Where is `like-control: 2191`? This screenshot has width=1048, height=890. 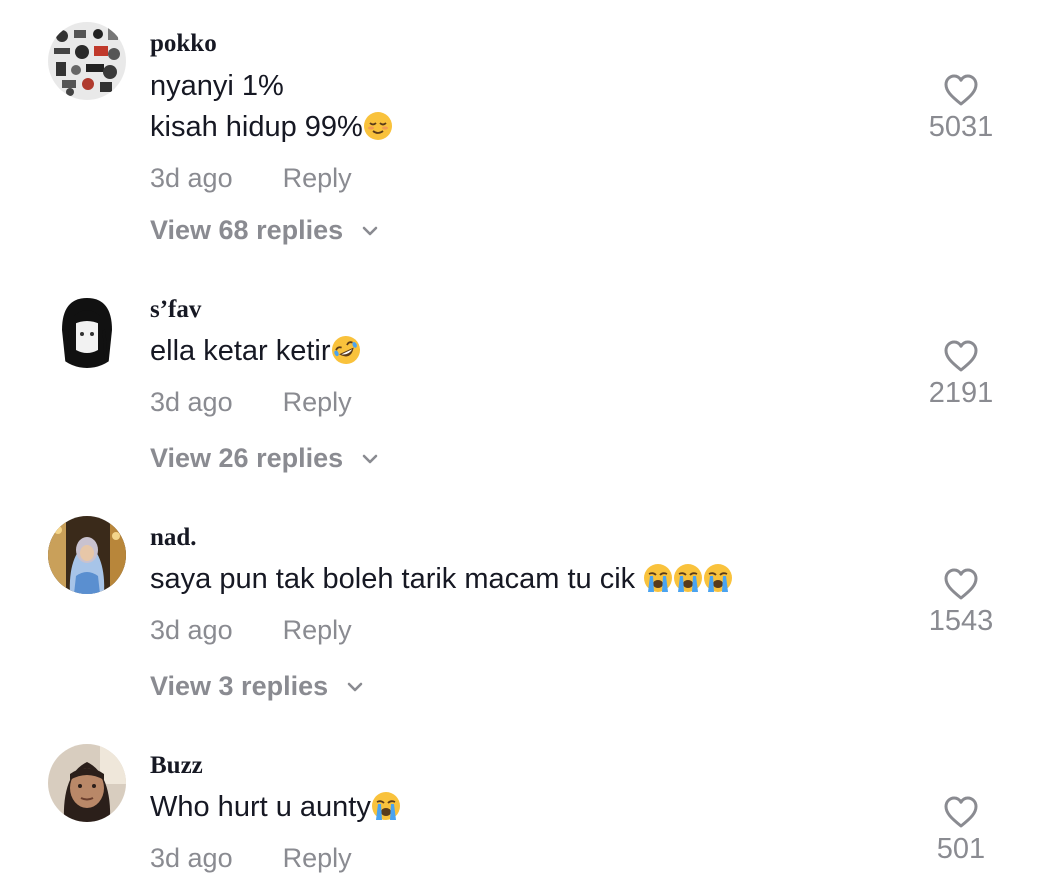 like-control: 2191 is located at coordinates (961, 374).